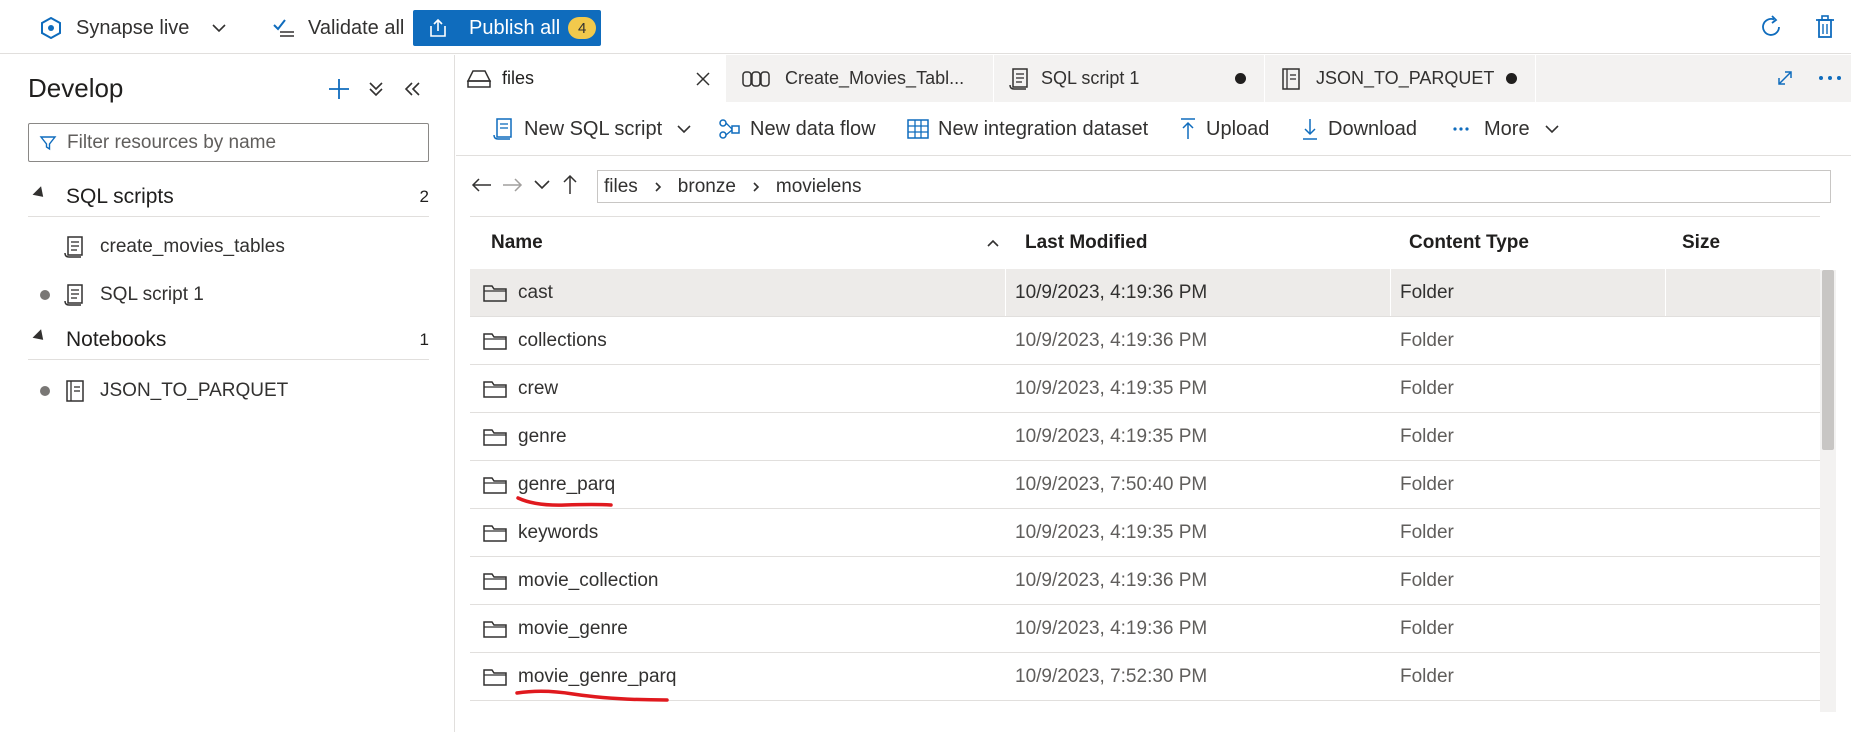 Image resolution: width=1851 pixels, height=732 pixels. Describe the element at coordinates (597, 677) in the screenshot. I see `folder-name: movie_genre_parq` at that location.